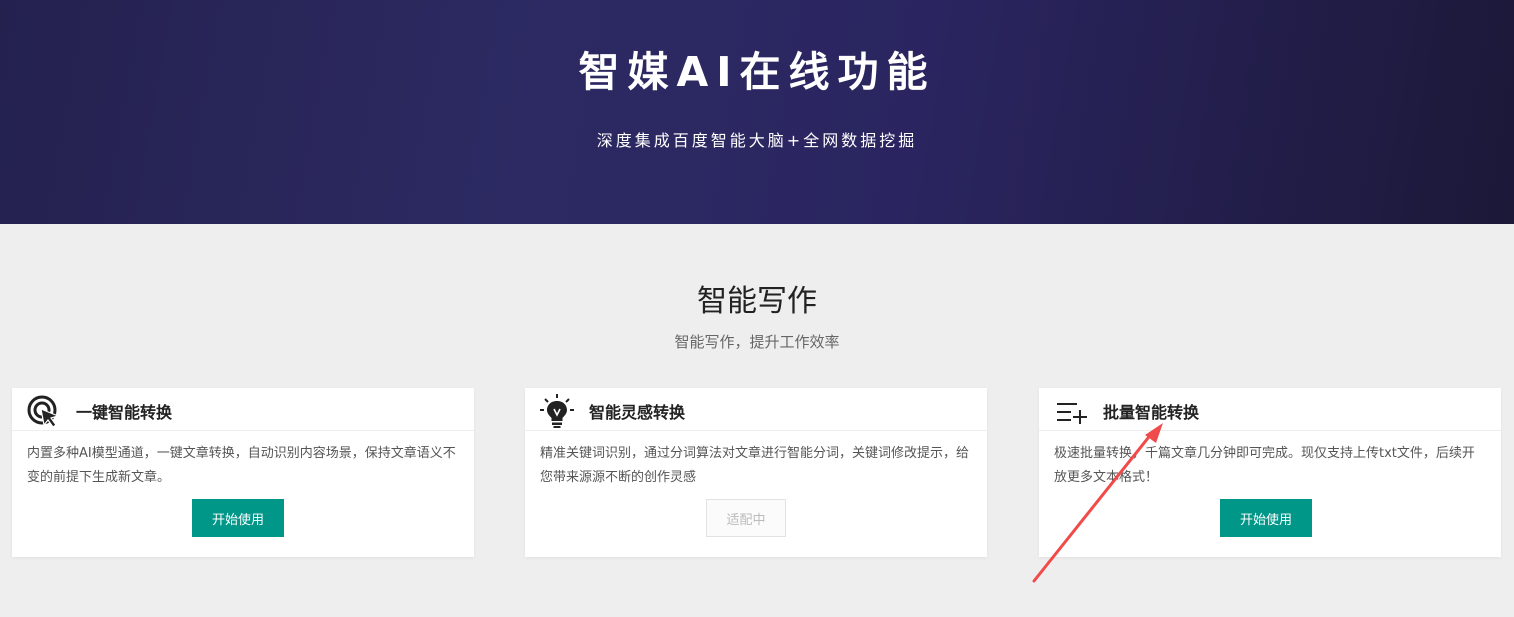 The height and width of the screenshot is (617, 1514). I want to click on adapting-button: 适配中, so click(746, 518).